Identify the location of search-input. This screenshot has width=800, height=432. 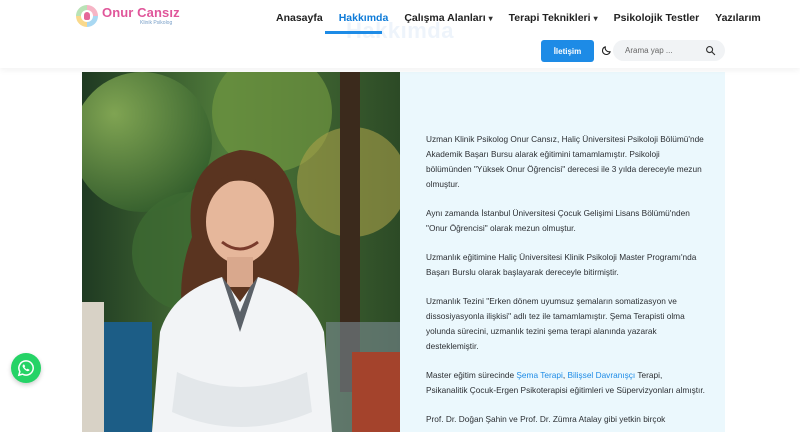
(665, 50).